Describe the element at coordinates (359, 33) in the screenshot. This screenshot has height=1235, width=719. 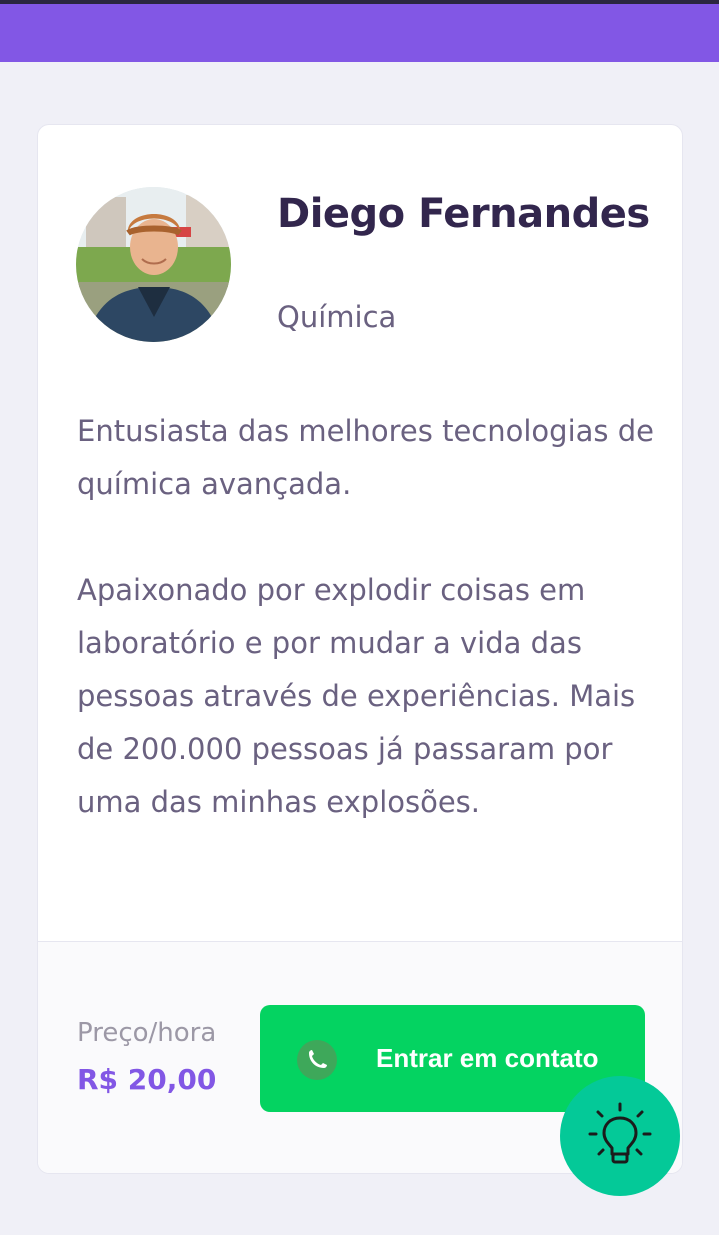
I see `app-header` at that location.